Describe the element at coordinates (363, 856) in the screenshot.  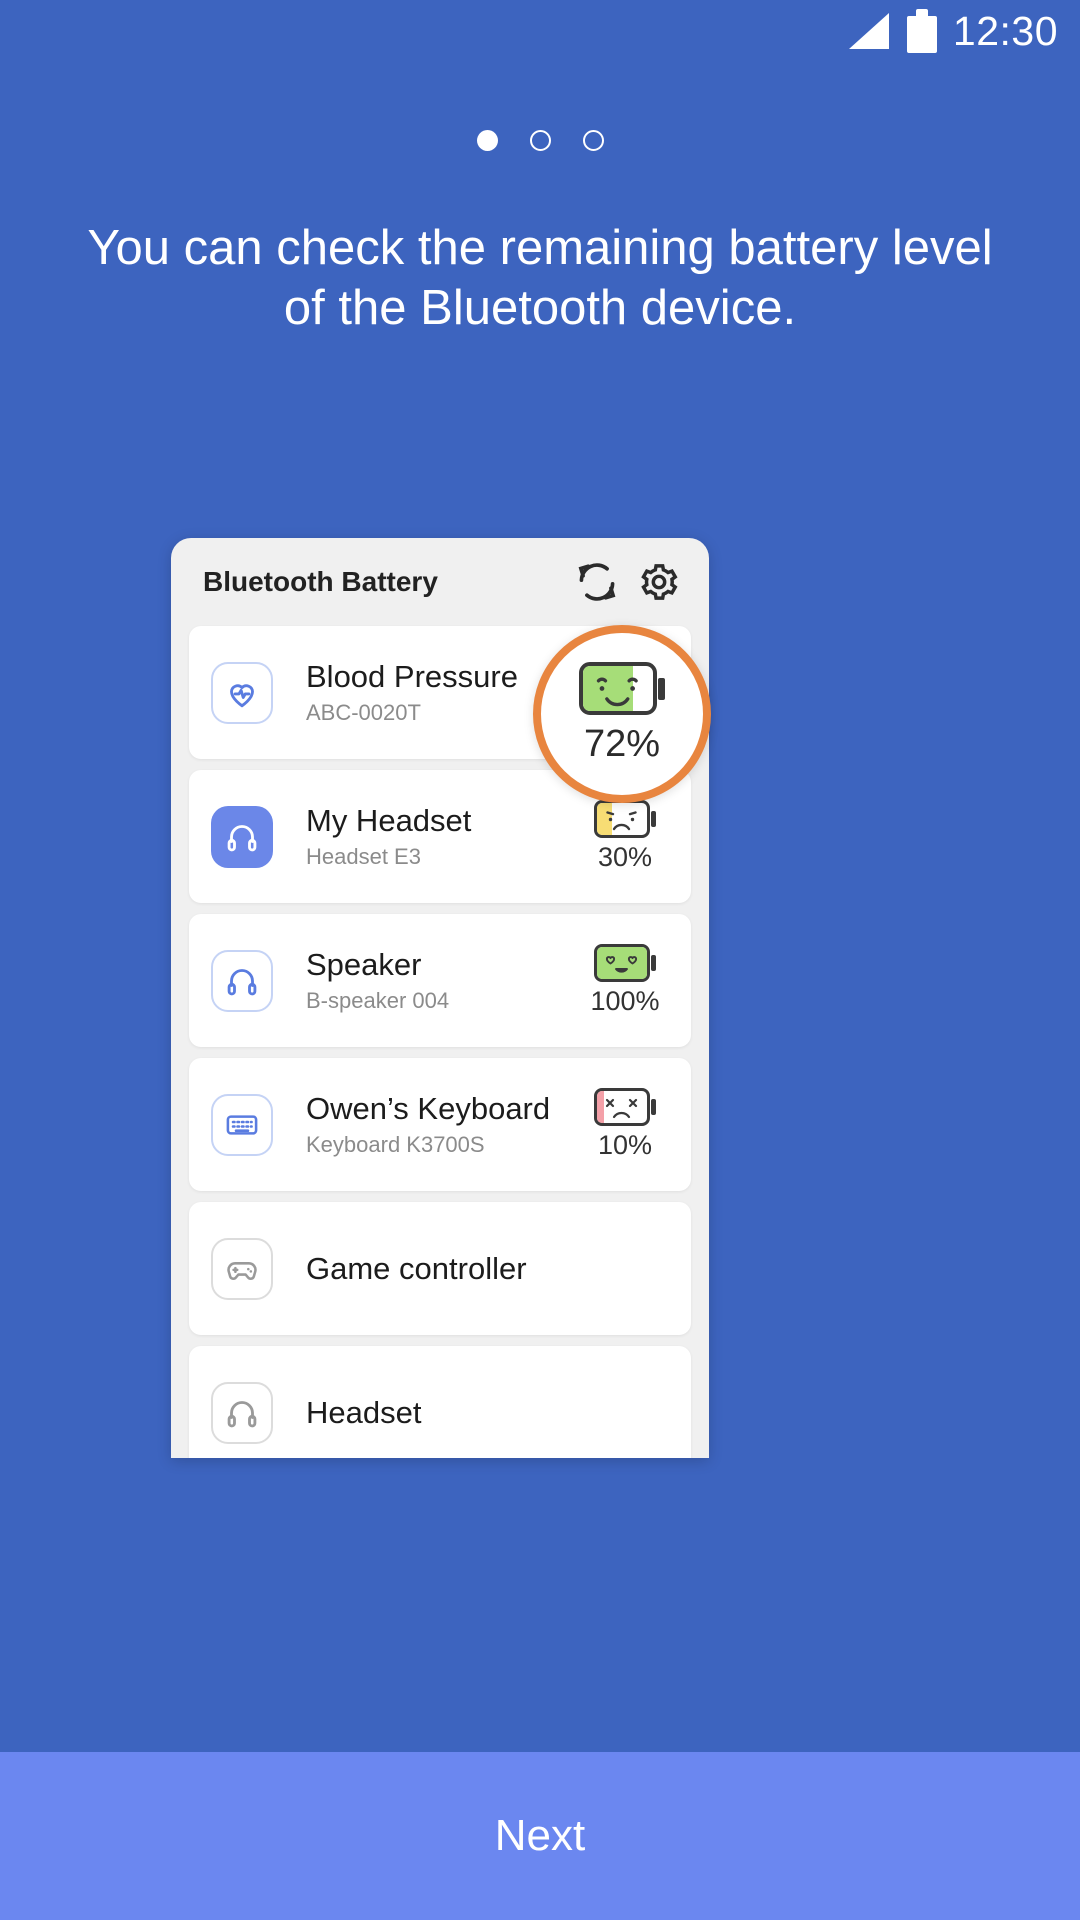
I see `device-model: Headset E3` at that location.